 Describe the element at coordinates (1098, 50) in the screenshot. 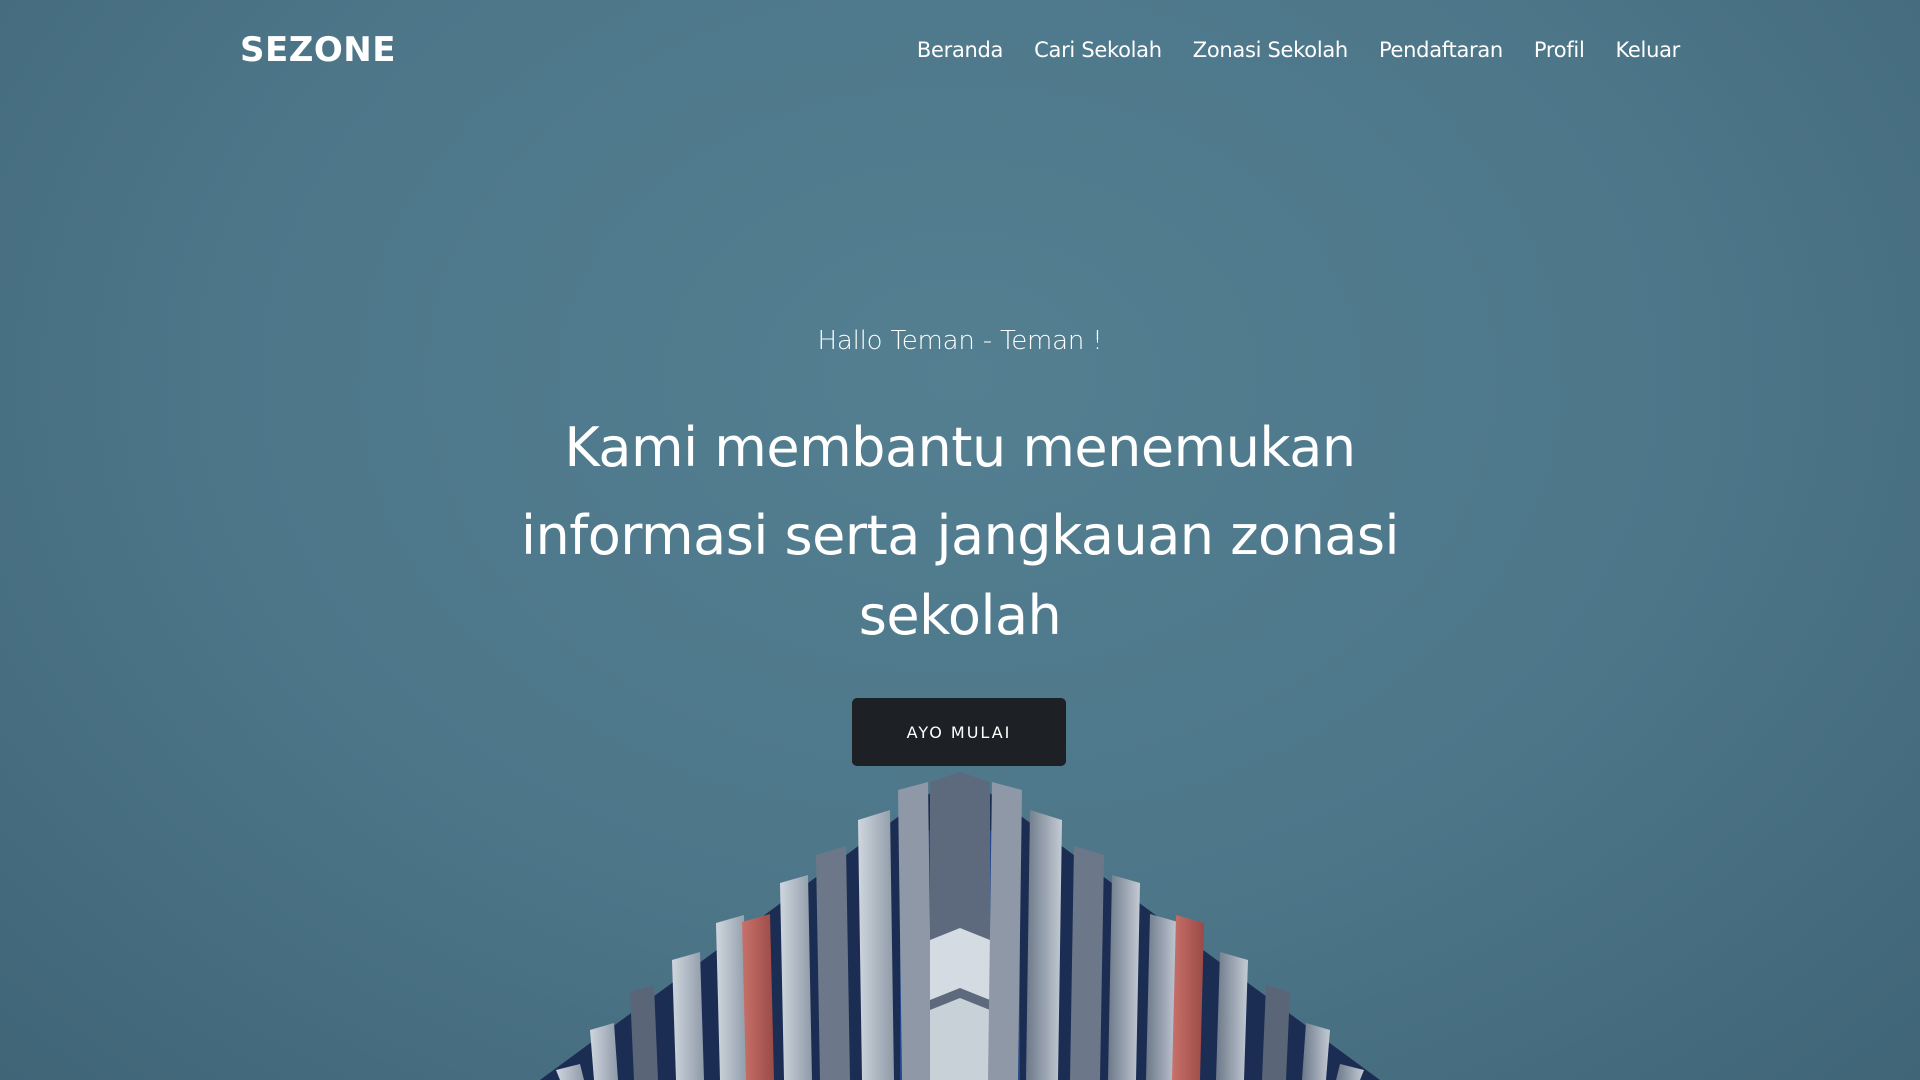

I see `nav-item-cari-sekolah: Cari Sekolah` at that location.